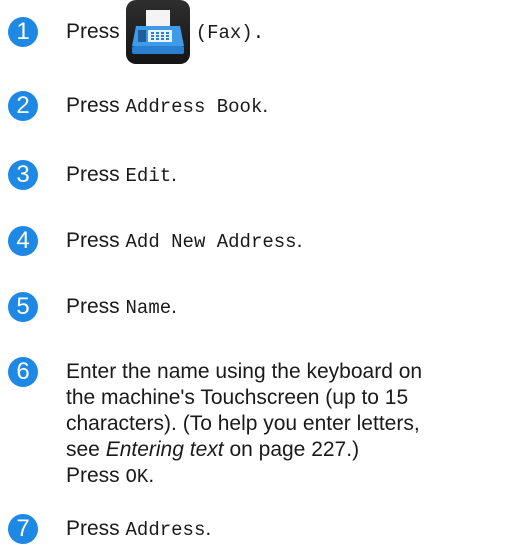 The height and width of the screenshot is (548, 524). I want to click on add-new-address-code: Add New Address, so click(211, 242).